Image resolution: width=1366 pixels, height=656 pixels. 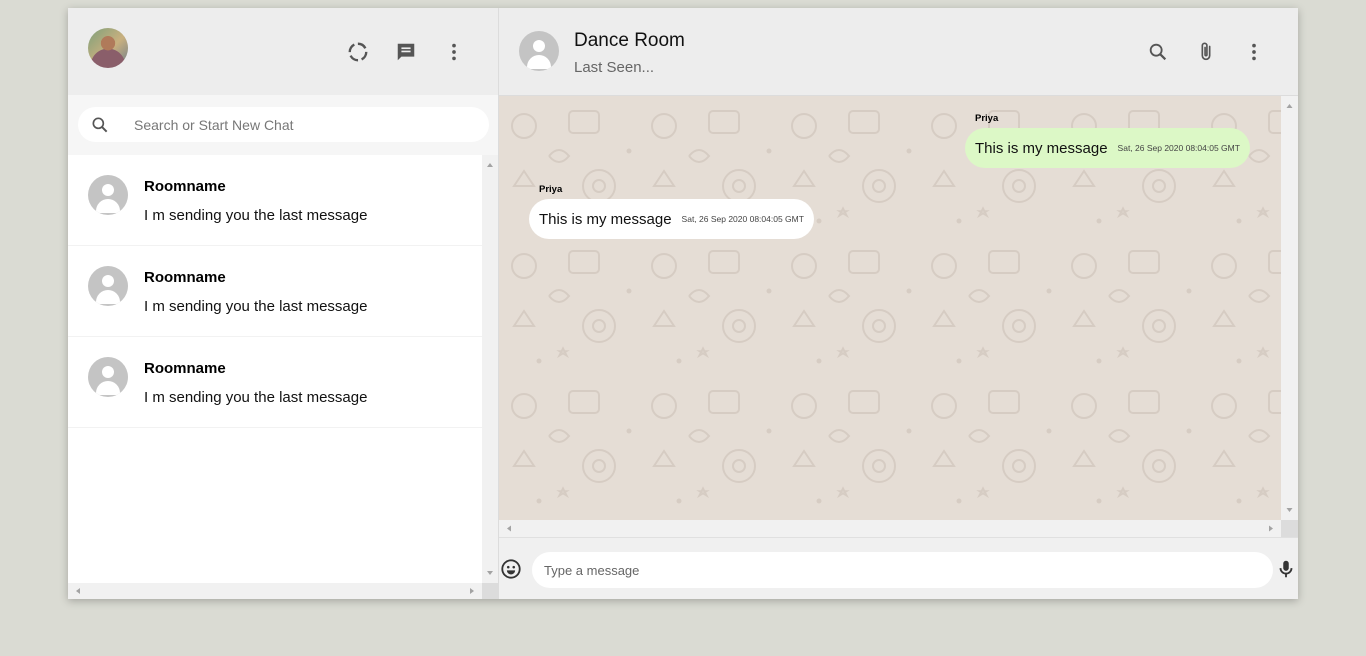 What do you see at coordinates (108, 48) in the screenshot?
I see `user-avatar` at bounding box center [108, 48].